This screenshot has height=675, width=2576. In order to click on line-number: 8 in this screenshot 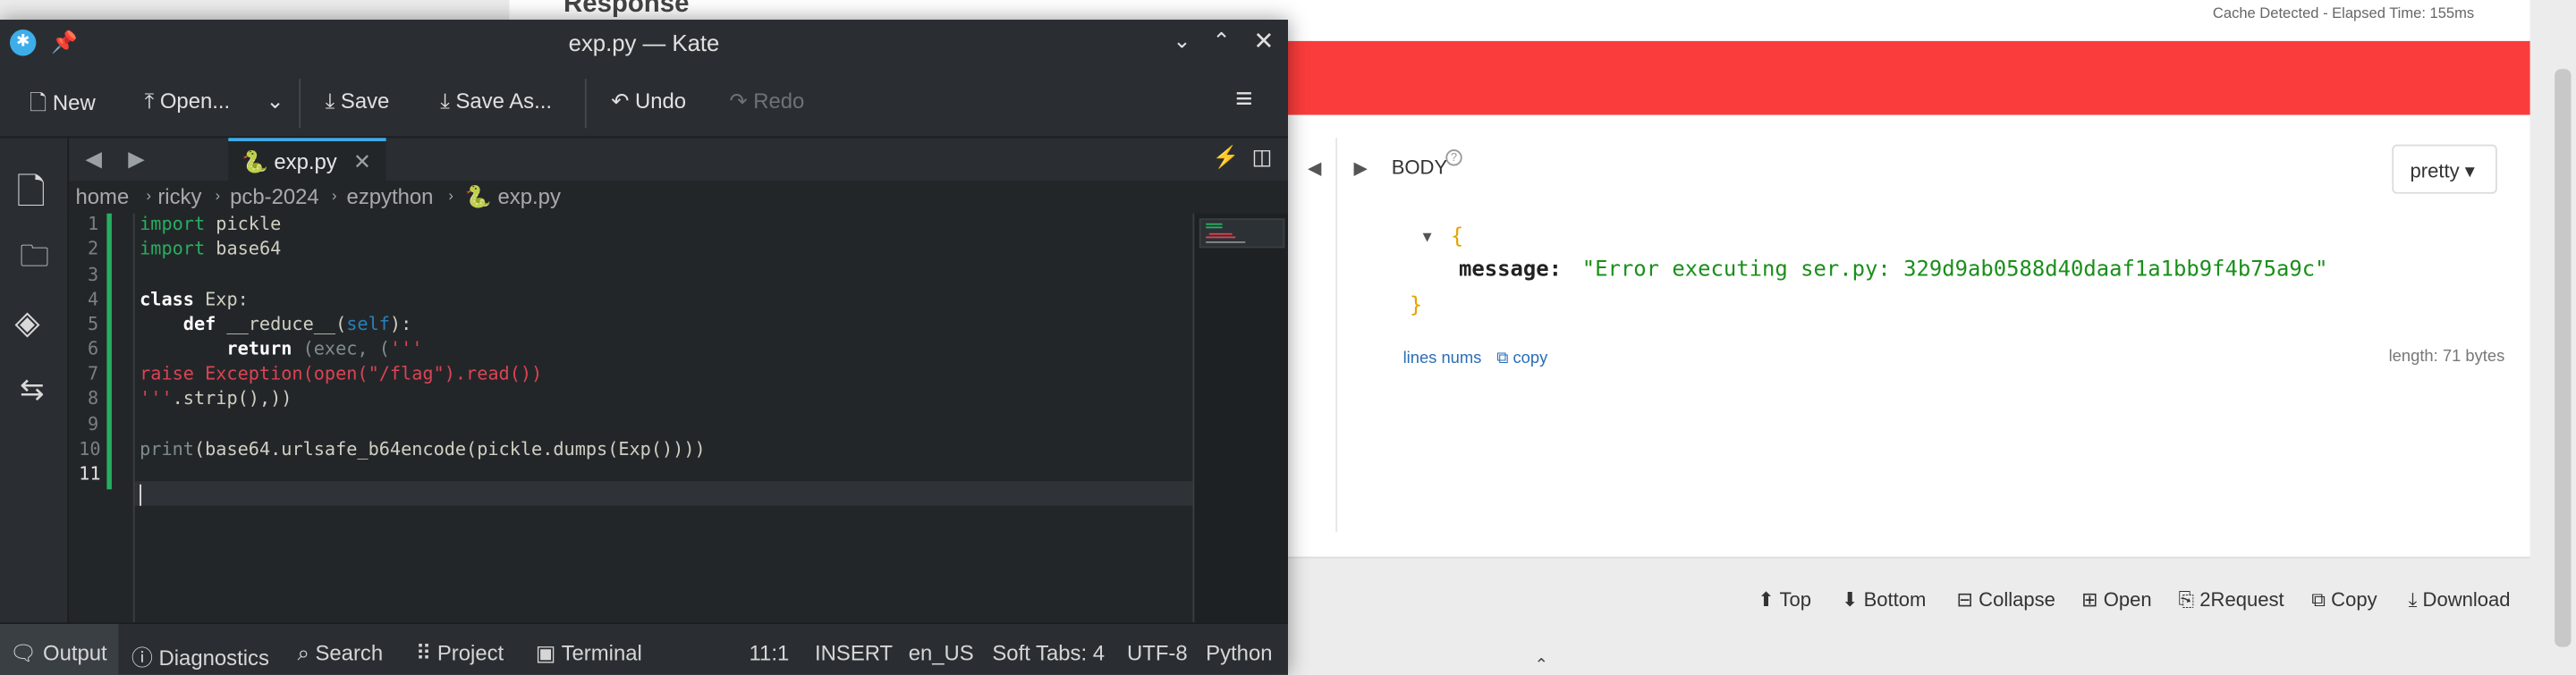, I will do `click(93, 398)`.